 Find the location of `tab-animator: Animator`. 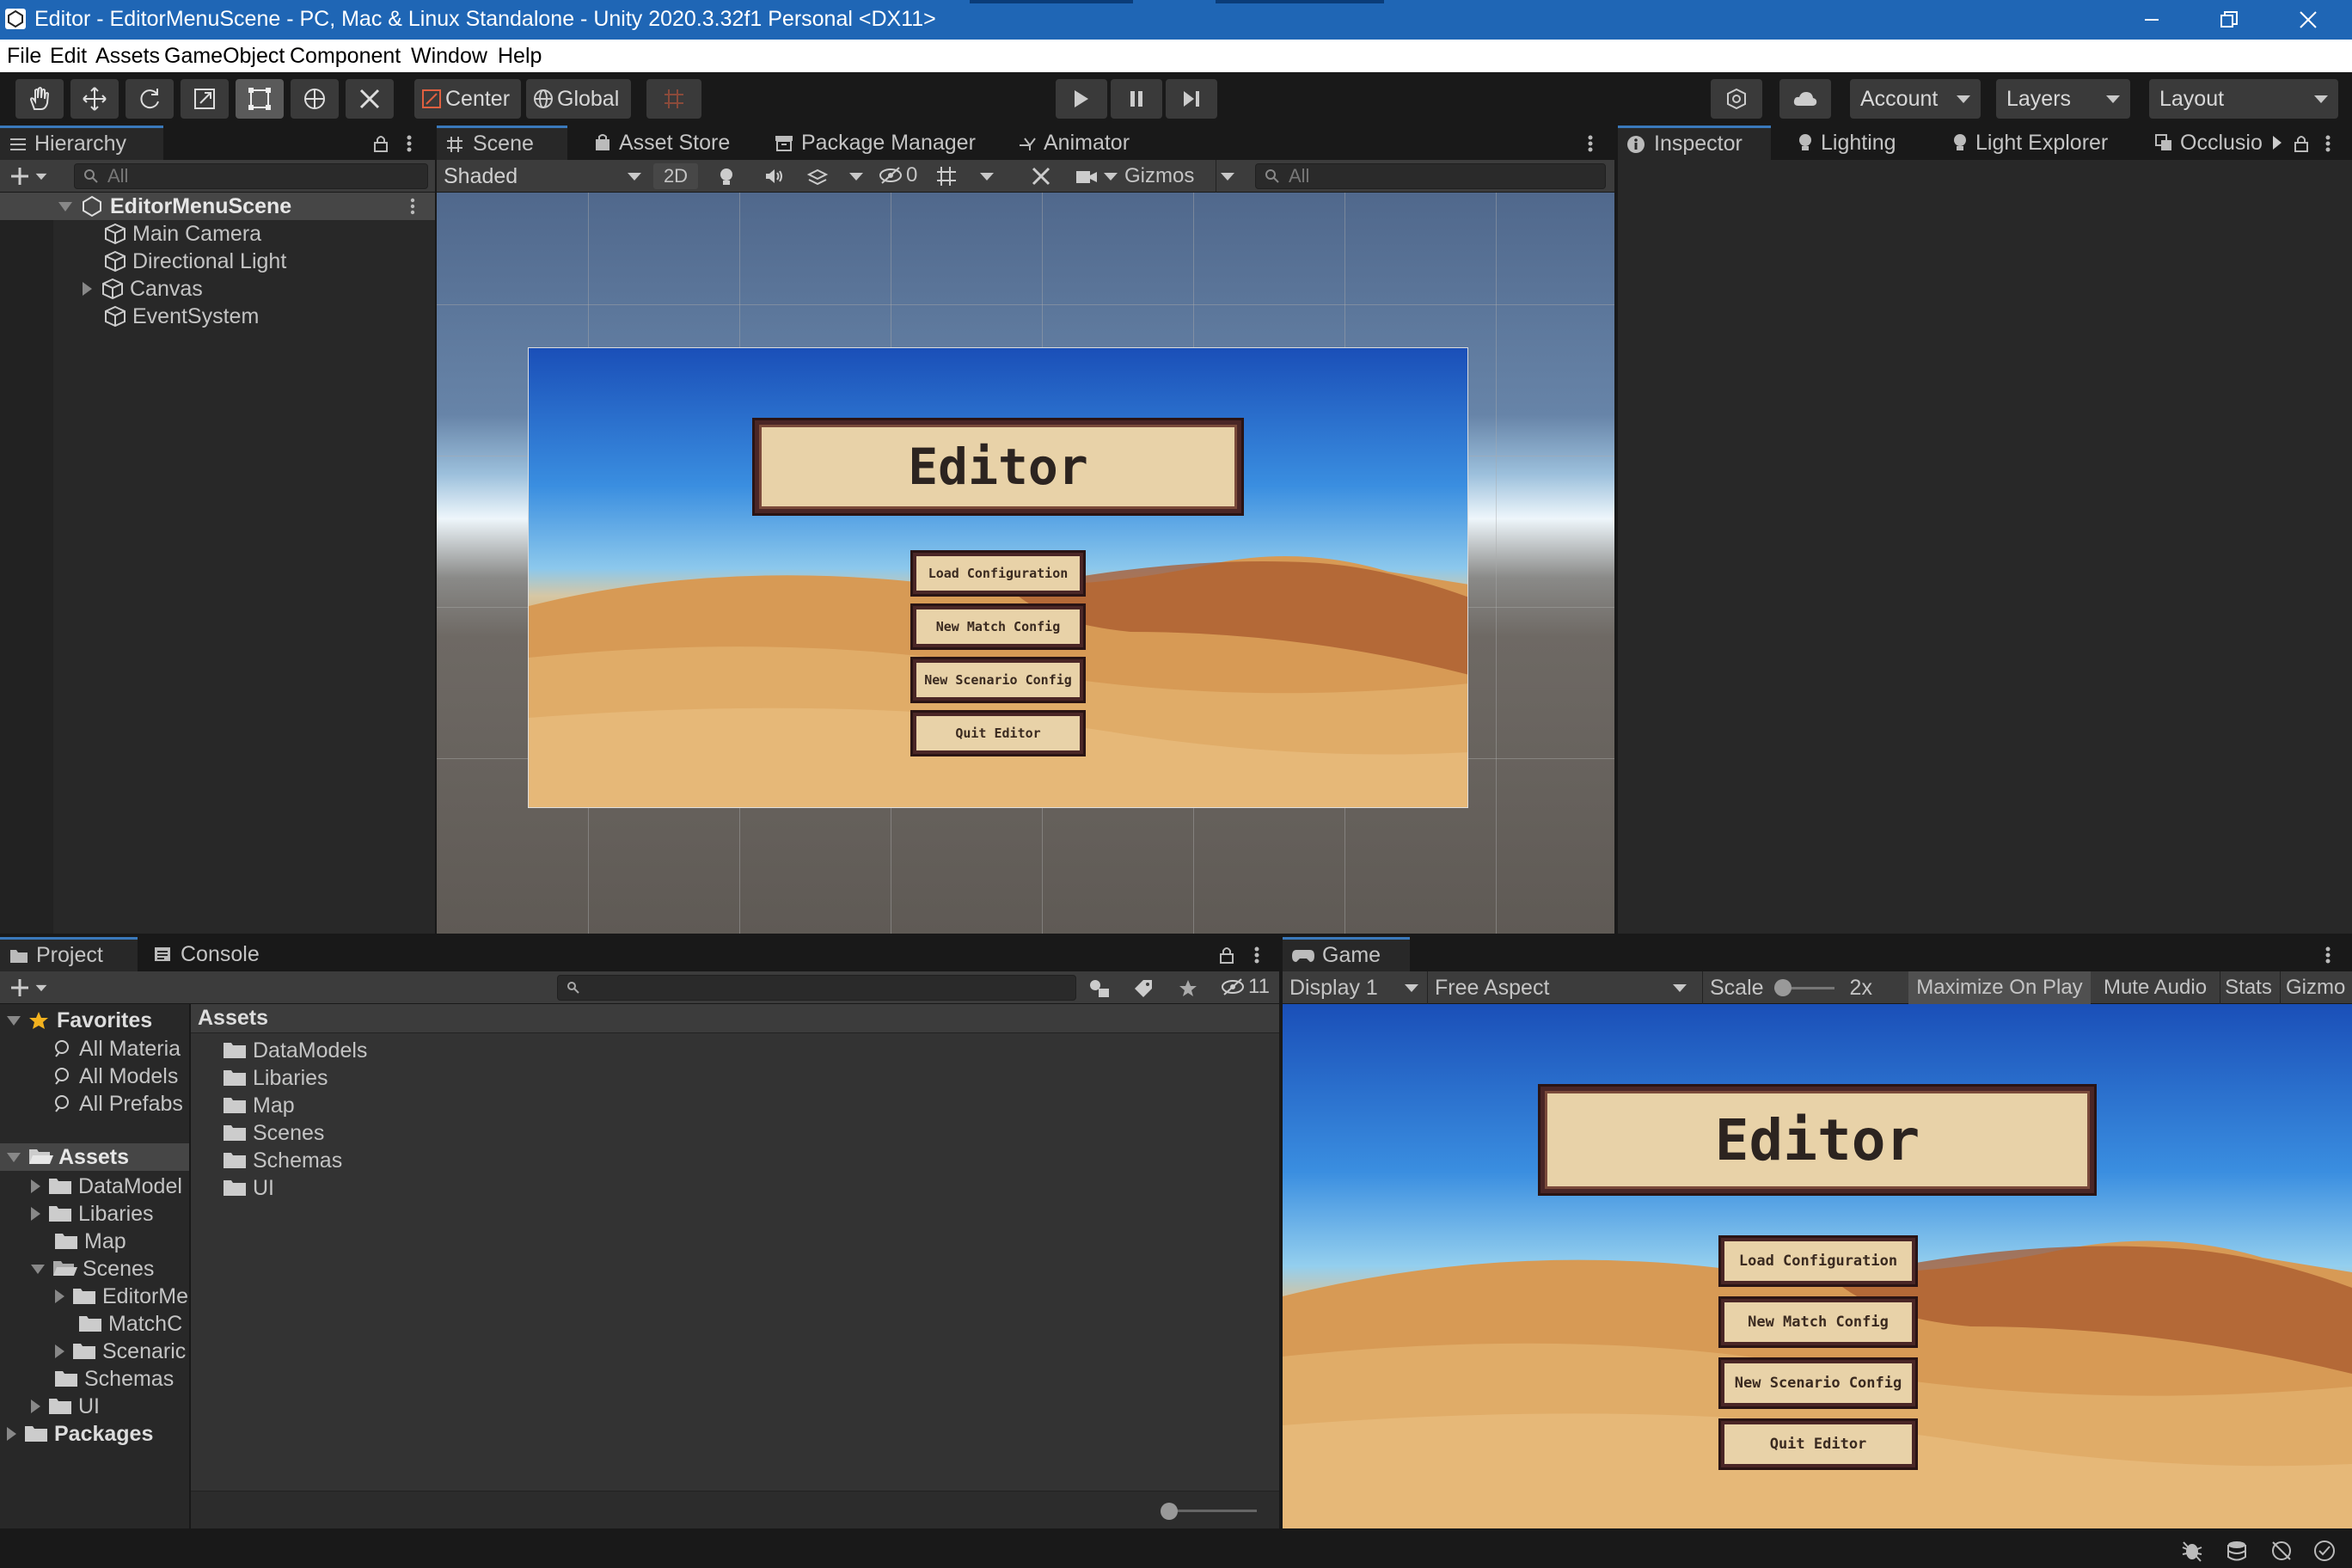

tab-animator: Animator is located at coordinates (1082, 143).